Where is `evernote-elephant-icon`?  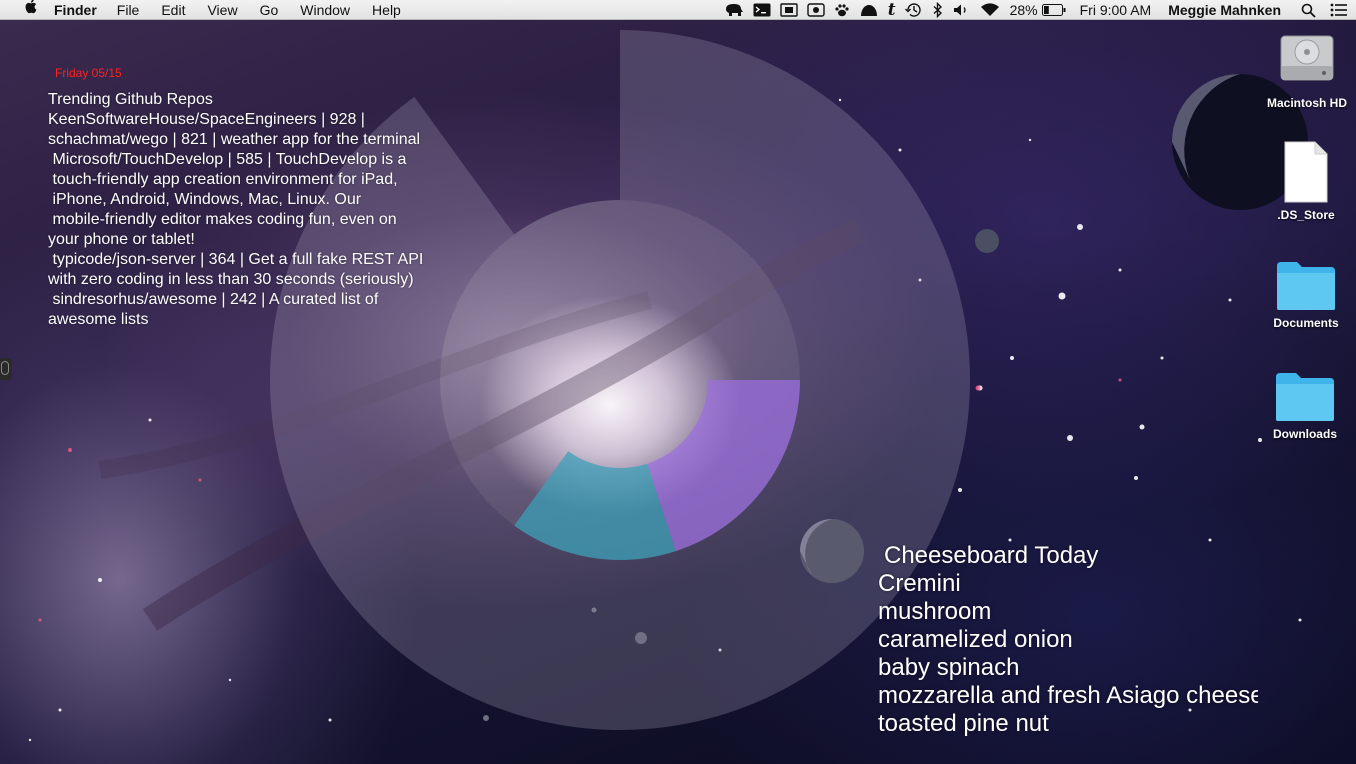
evernote-elephant-icon is located at coordinates (734, 10).